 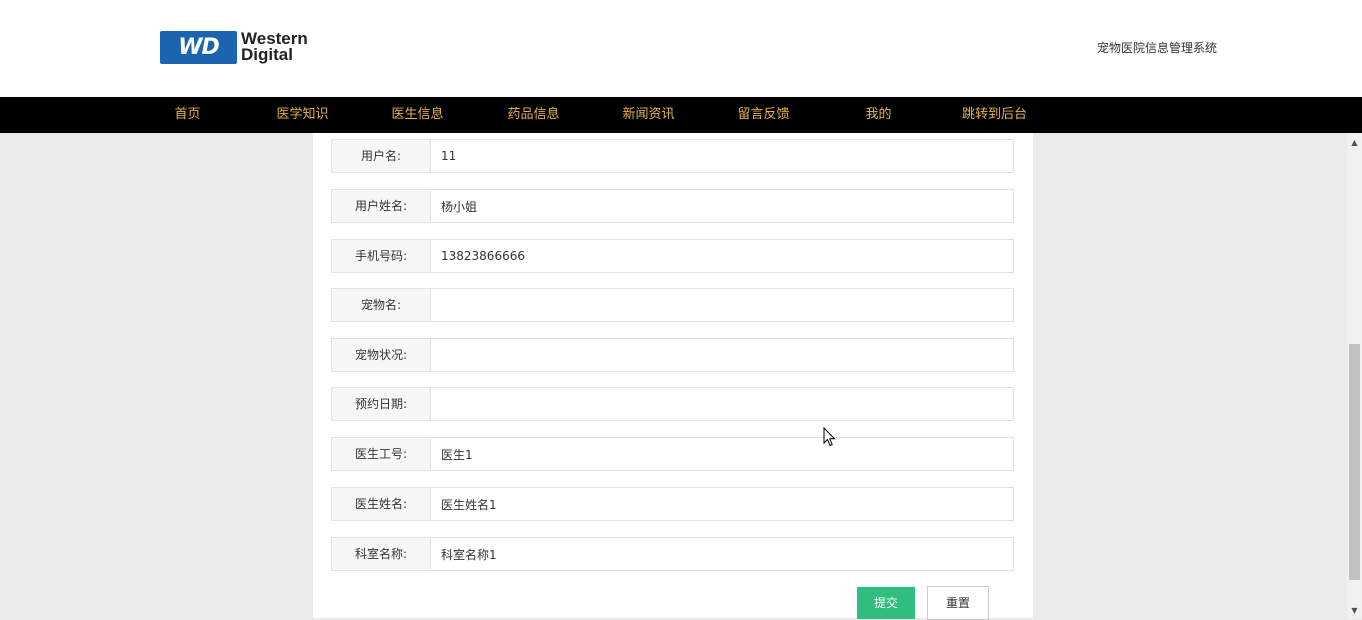 I want to click on phone-input, so click(x=722, y=256).